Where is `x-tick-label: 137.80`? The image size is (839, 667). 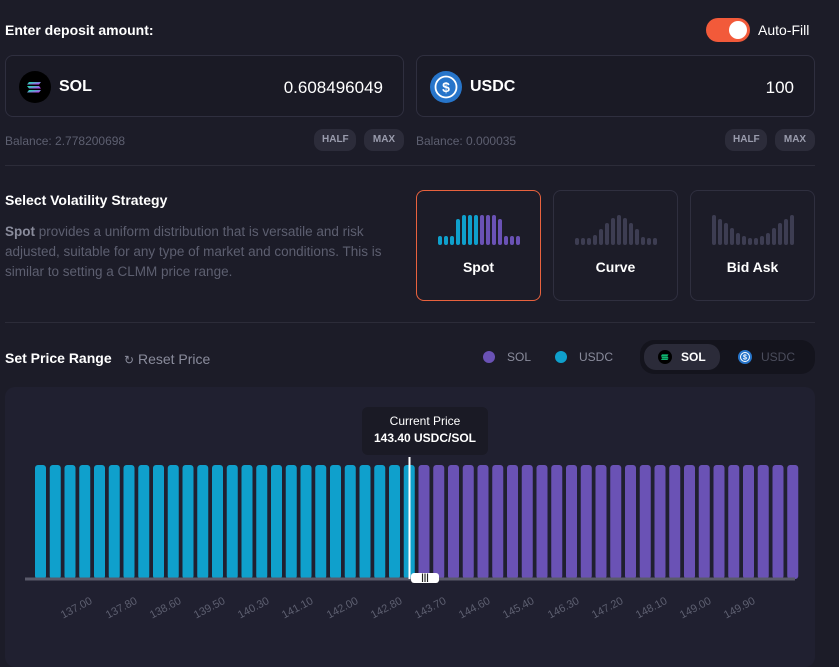 x-tick-label: 137.80 is located at coordinates (121, 608).